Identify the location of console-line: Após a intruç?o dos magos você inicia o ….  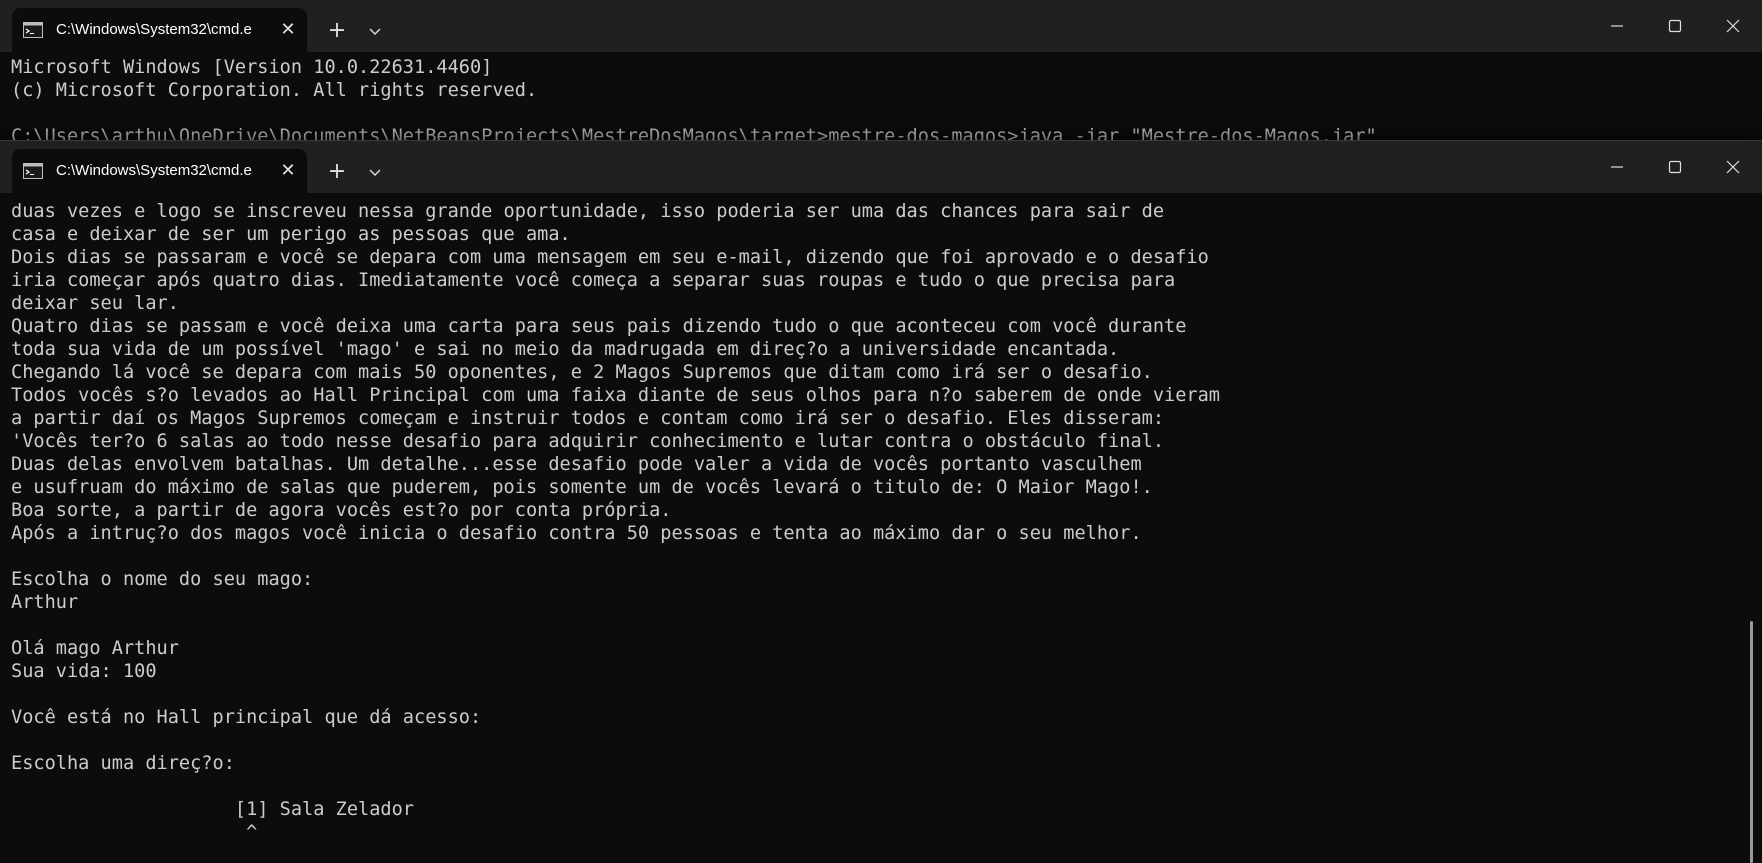
(576, 533).